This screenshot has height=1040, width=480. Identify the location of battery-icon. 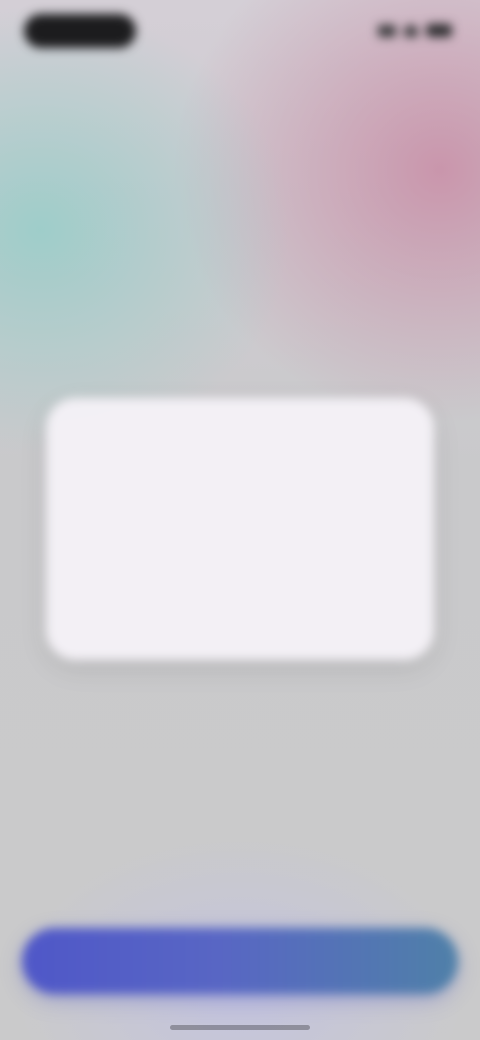
(439, 30).